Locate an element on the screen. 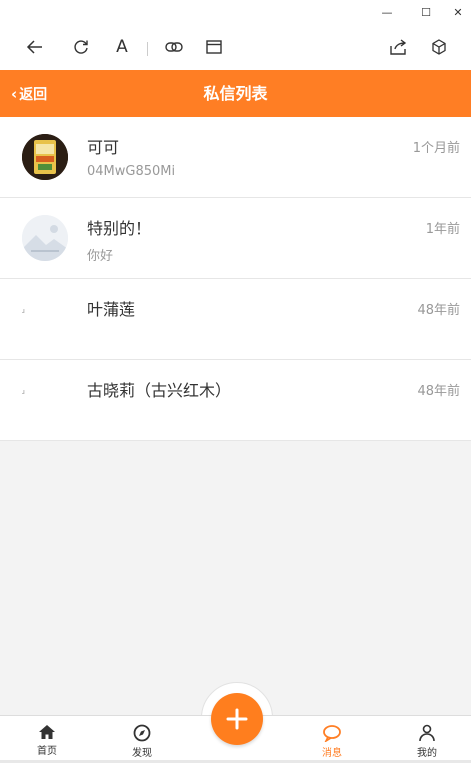  minimize-icon: — is located at coordinates (387, 12).